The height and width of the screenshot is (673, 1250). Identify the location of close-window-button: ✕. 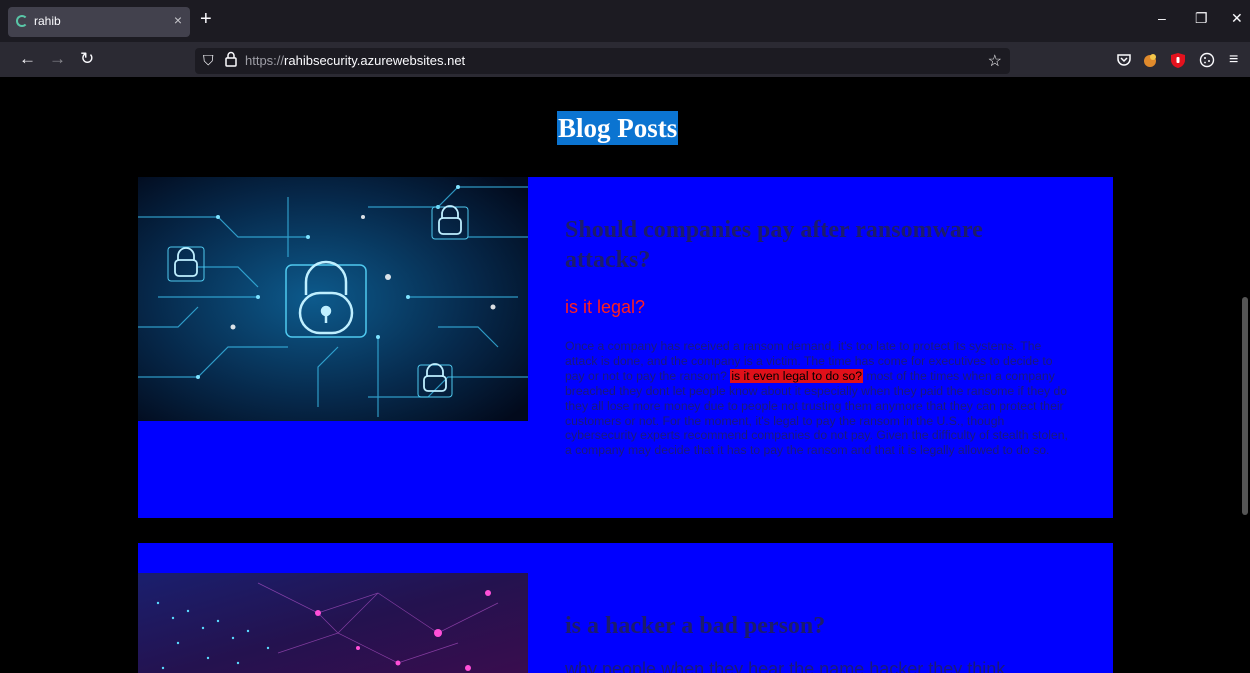
(1237, 18).